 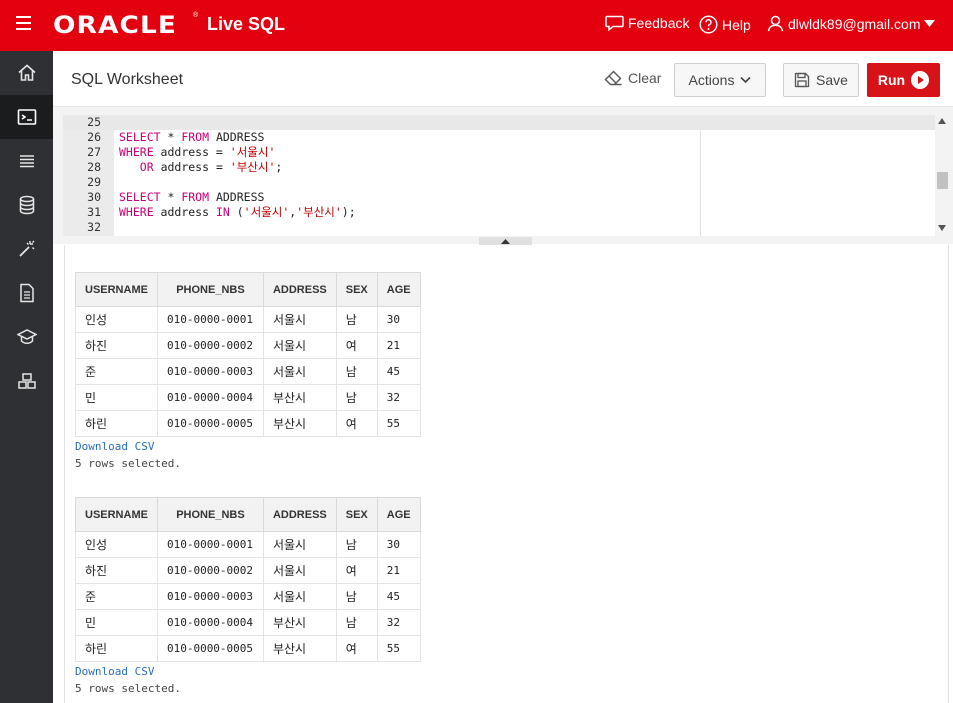 What do you see at coordinates (246, 24) in the screenshot?
I see `product-name: Live SQL` at bounding box center [246, 24].